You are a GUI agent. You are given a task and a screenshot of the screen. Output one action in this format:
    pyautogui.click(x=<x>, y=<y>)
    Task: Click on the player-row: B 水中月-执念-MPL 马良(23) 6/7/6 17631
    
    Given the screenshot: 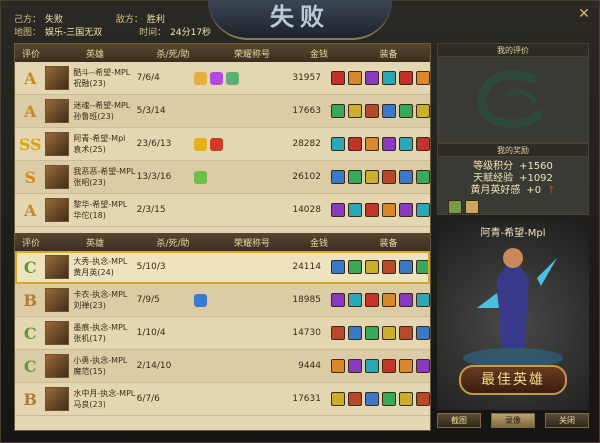 What is the action you would take?
    pyautogui.click(x=222, y=399)
    